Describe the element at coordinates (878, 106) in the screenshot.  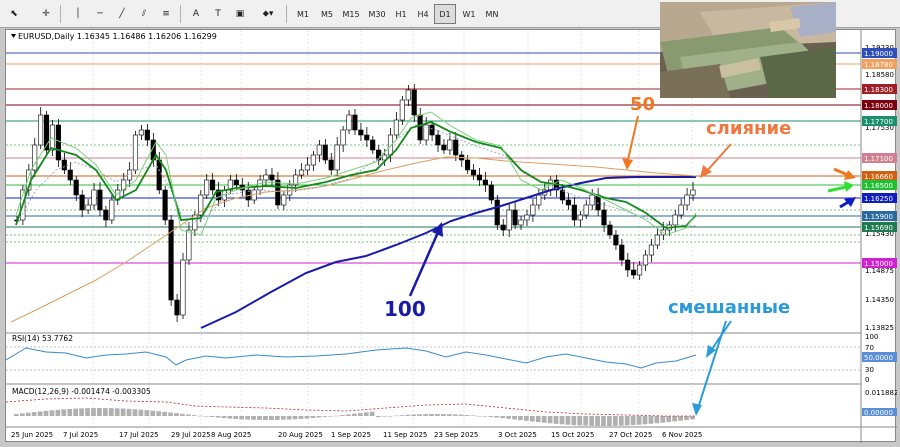
I see `level-label: 1.18000` at that location.